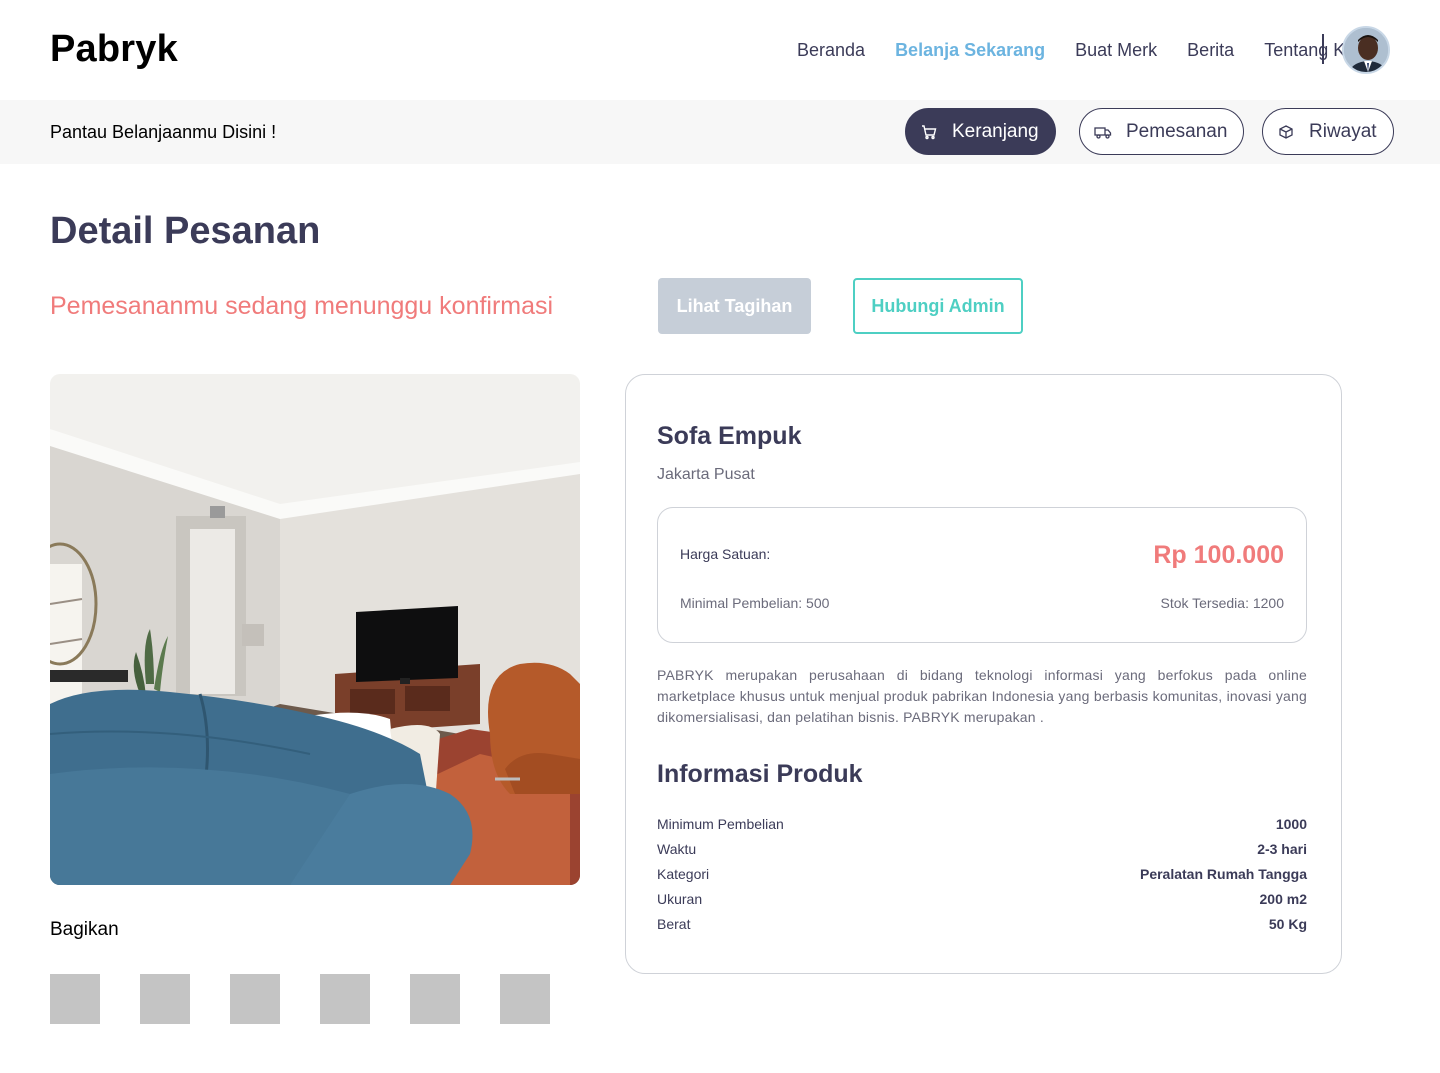 The width and height of the screenshot is (1440, 1073). What do you see at coordinates (982, 823) in the screenshot?
I see `info-row: Minimum Pembelian 1000` at bounding box center [982, 823].